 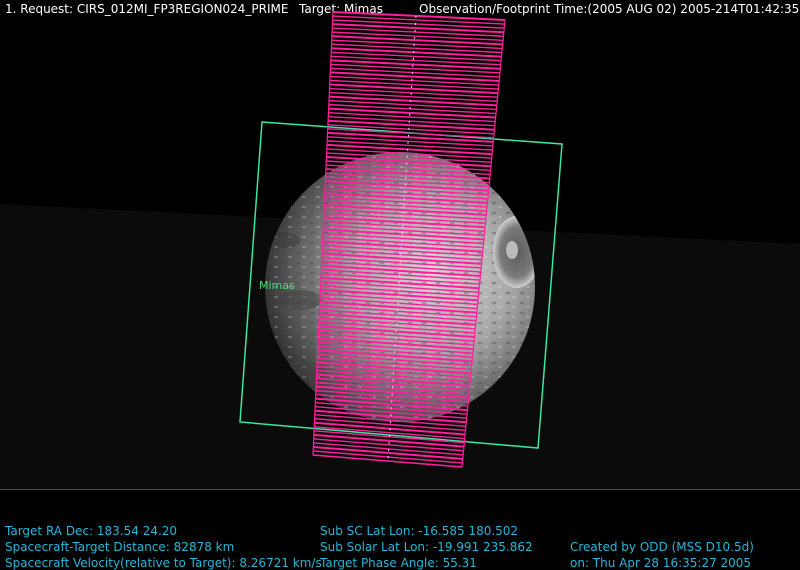 What do you see at coordinates (91, 531) in the screenshot?
I see `ra-dec-readout: Target RA Dec: 183.54 24.20` at bounding box center [91, 531].